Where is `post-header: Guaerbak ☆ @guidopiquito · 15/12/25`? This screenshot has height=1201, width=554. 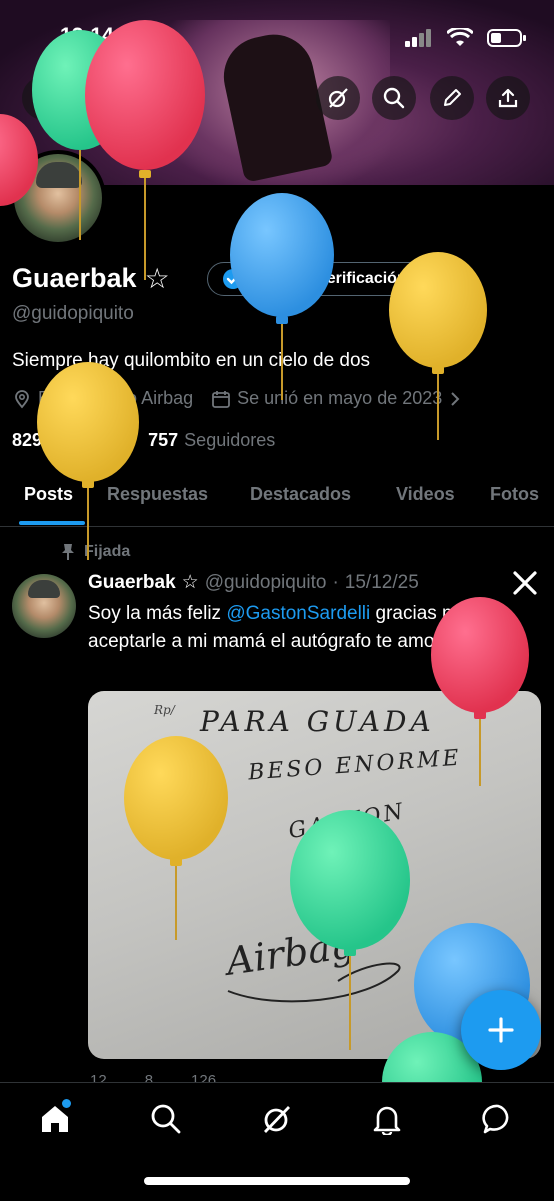
post-header: Guaerbak ☆ @guidopiquito · 15/12/25 is located at coordinates (253, 582).